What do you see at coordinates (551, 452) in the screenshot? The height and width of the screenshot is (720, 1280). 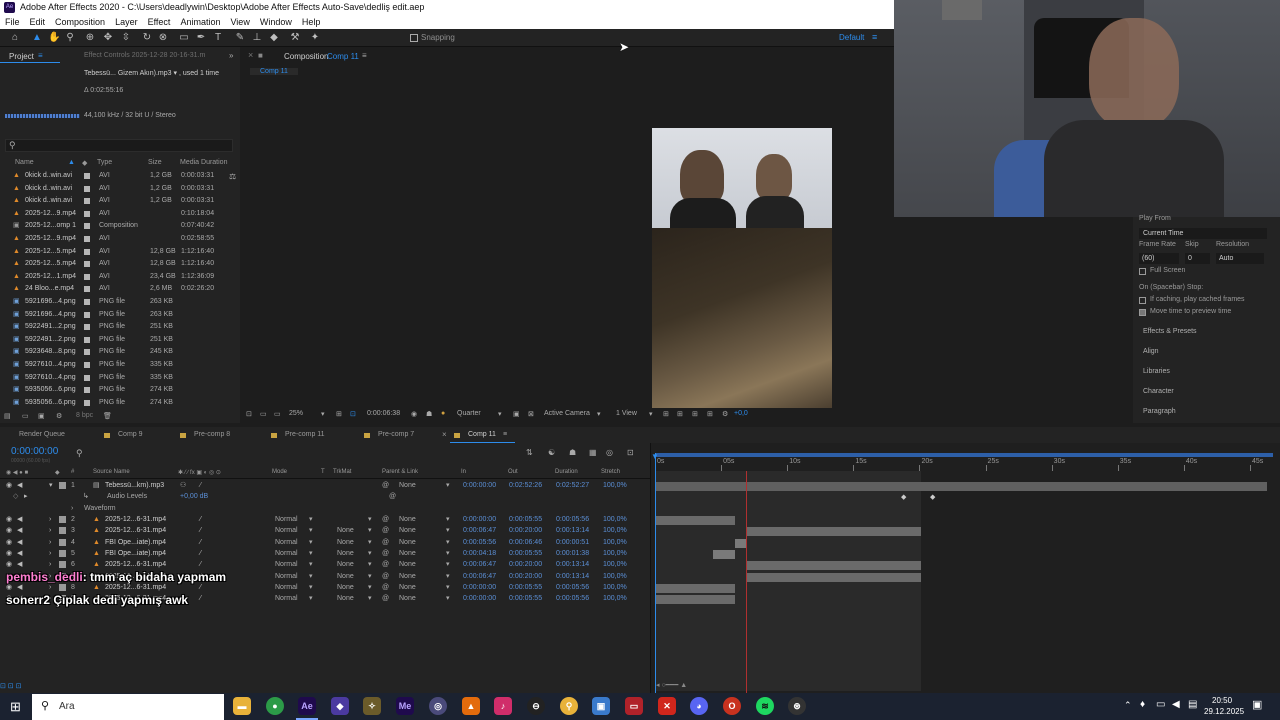 I see `draft-3d-icon: ☯` at bounding box center [551, 452].